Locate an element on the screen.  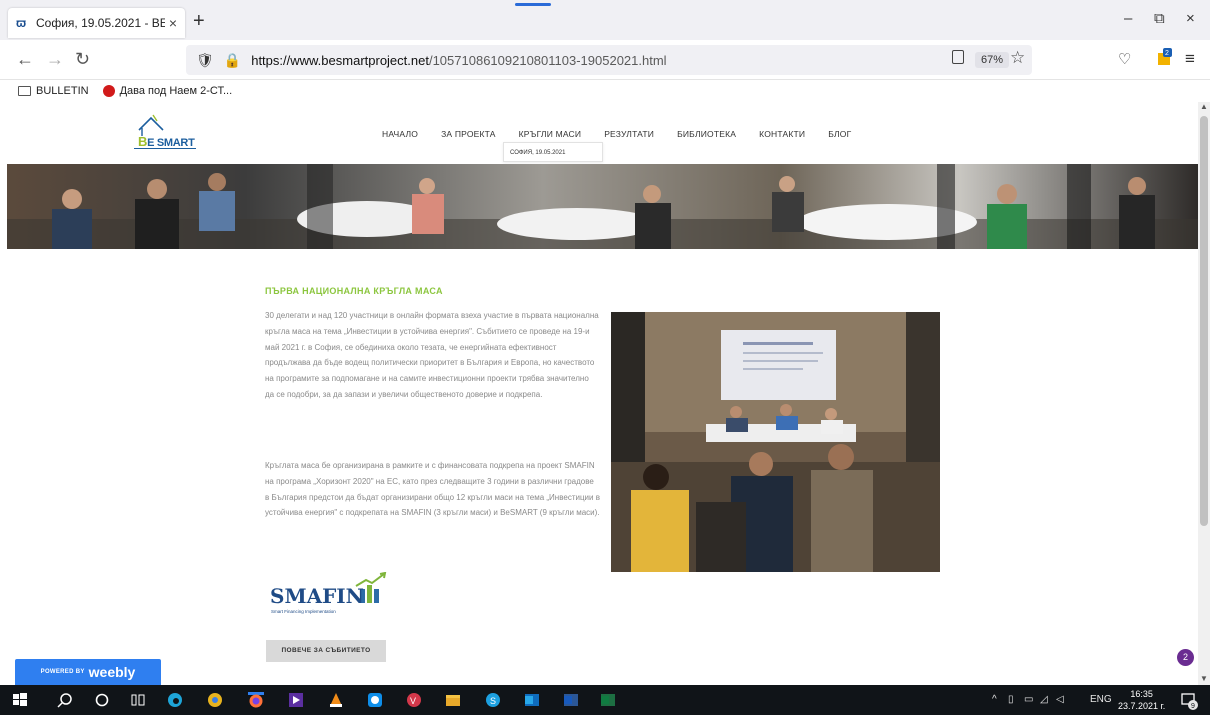
chrome-icon is located at coordinates (215, 700).